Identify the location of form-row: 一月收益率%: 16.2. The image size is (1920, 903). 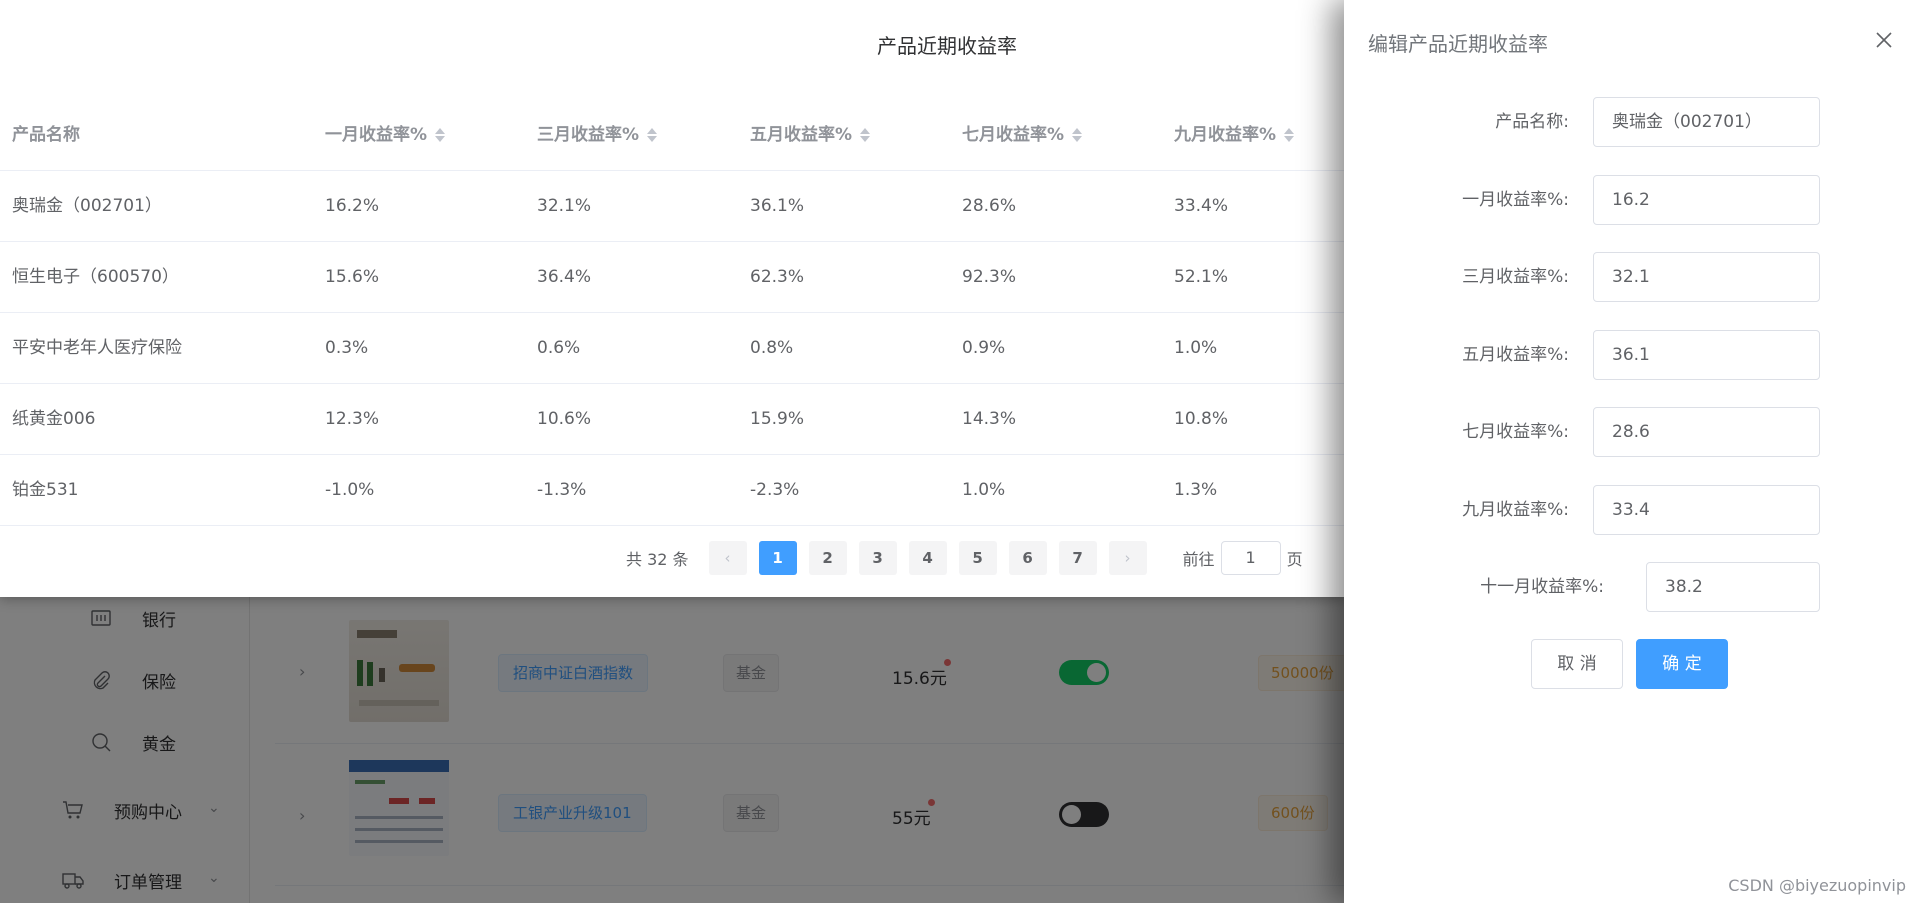
(1632, 199).